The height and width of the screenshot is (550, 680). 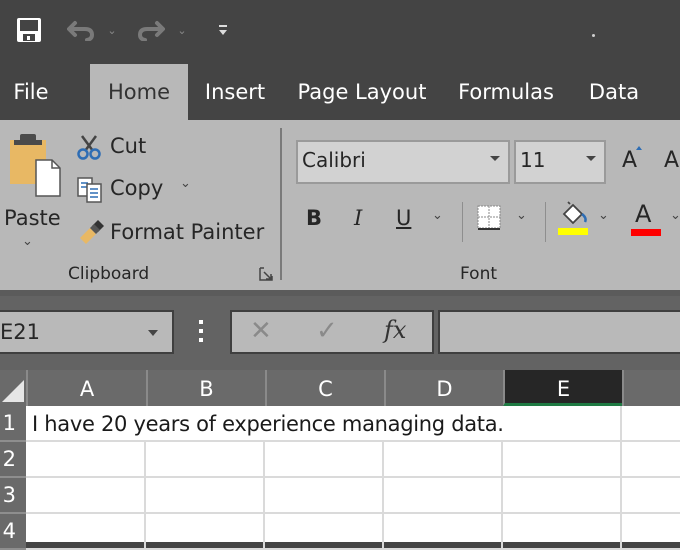 I want to click on quick-access-toolbar: ⌄ ⌄, so click(x=340, y=32).